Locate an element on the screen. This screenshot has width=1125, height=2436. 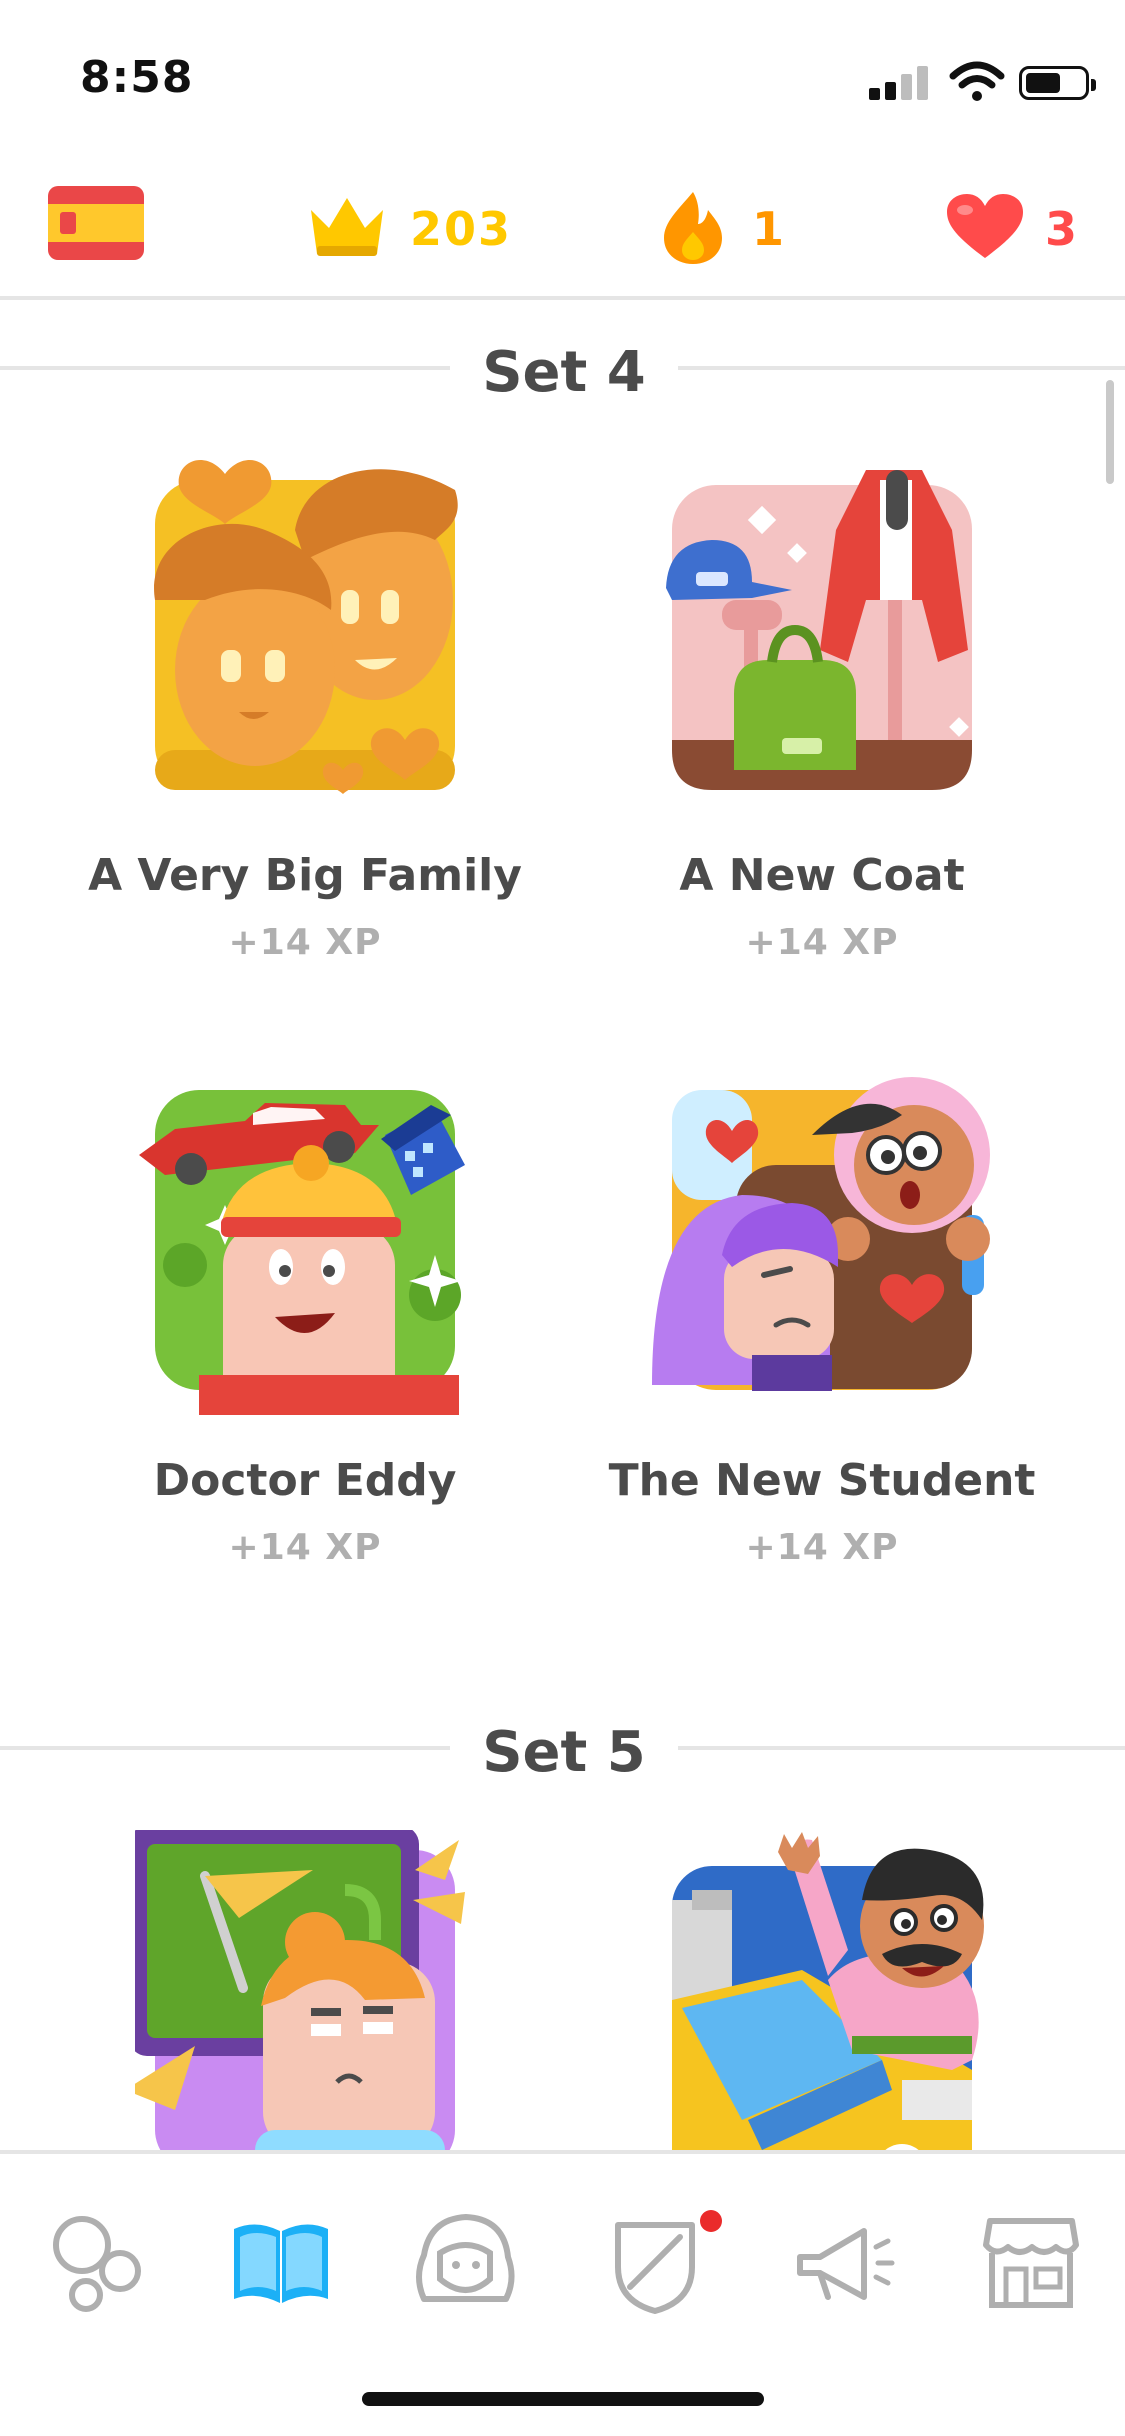
set-header: Set 5 is located at coordinates (562, 1748).